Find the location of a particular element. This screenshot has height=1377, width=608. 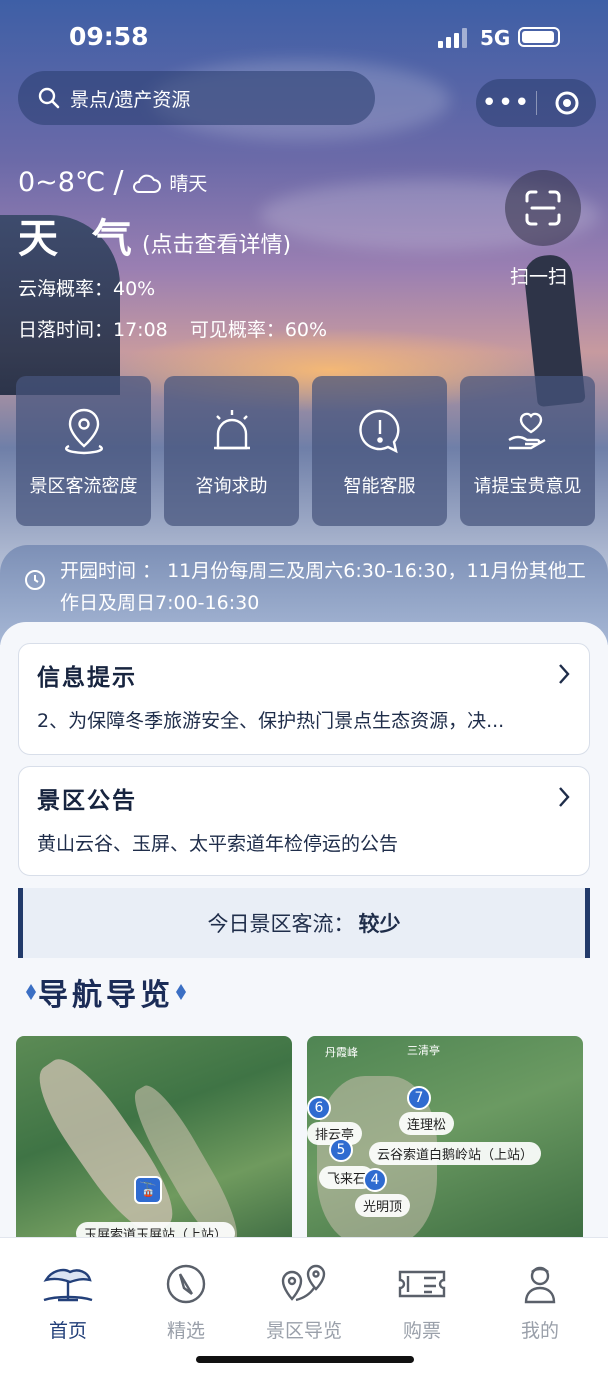

weather-summary: 0~8℃ / 晴天 is located at coordinates (172, 182).